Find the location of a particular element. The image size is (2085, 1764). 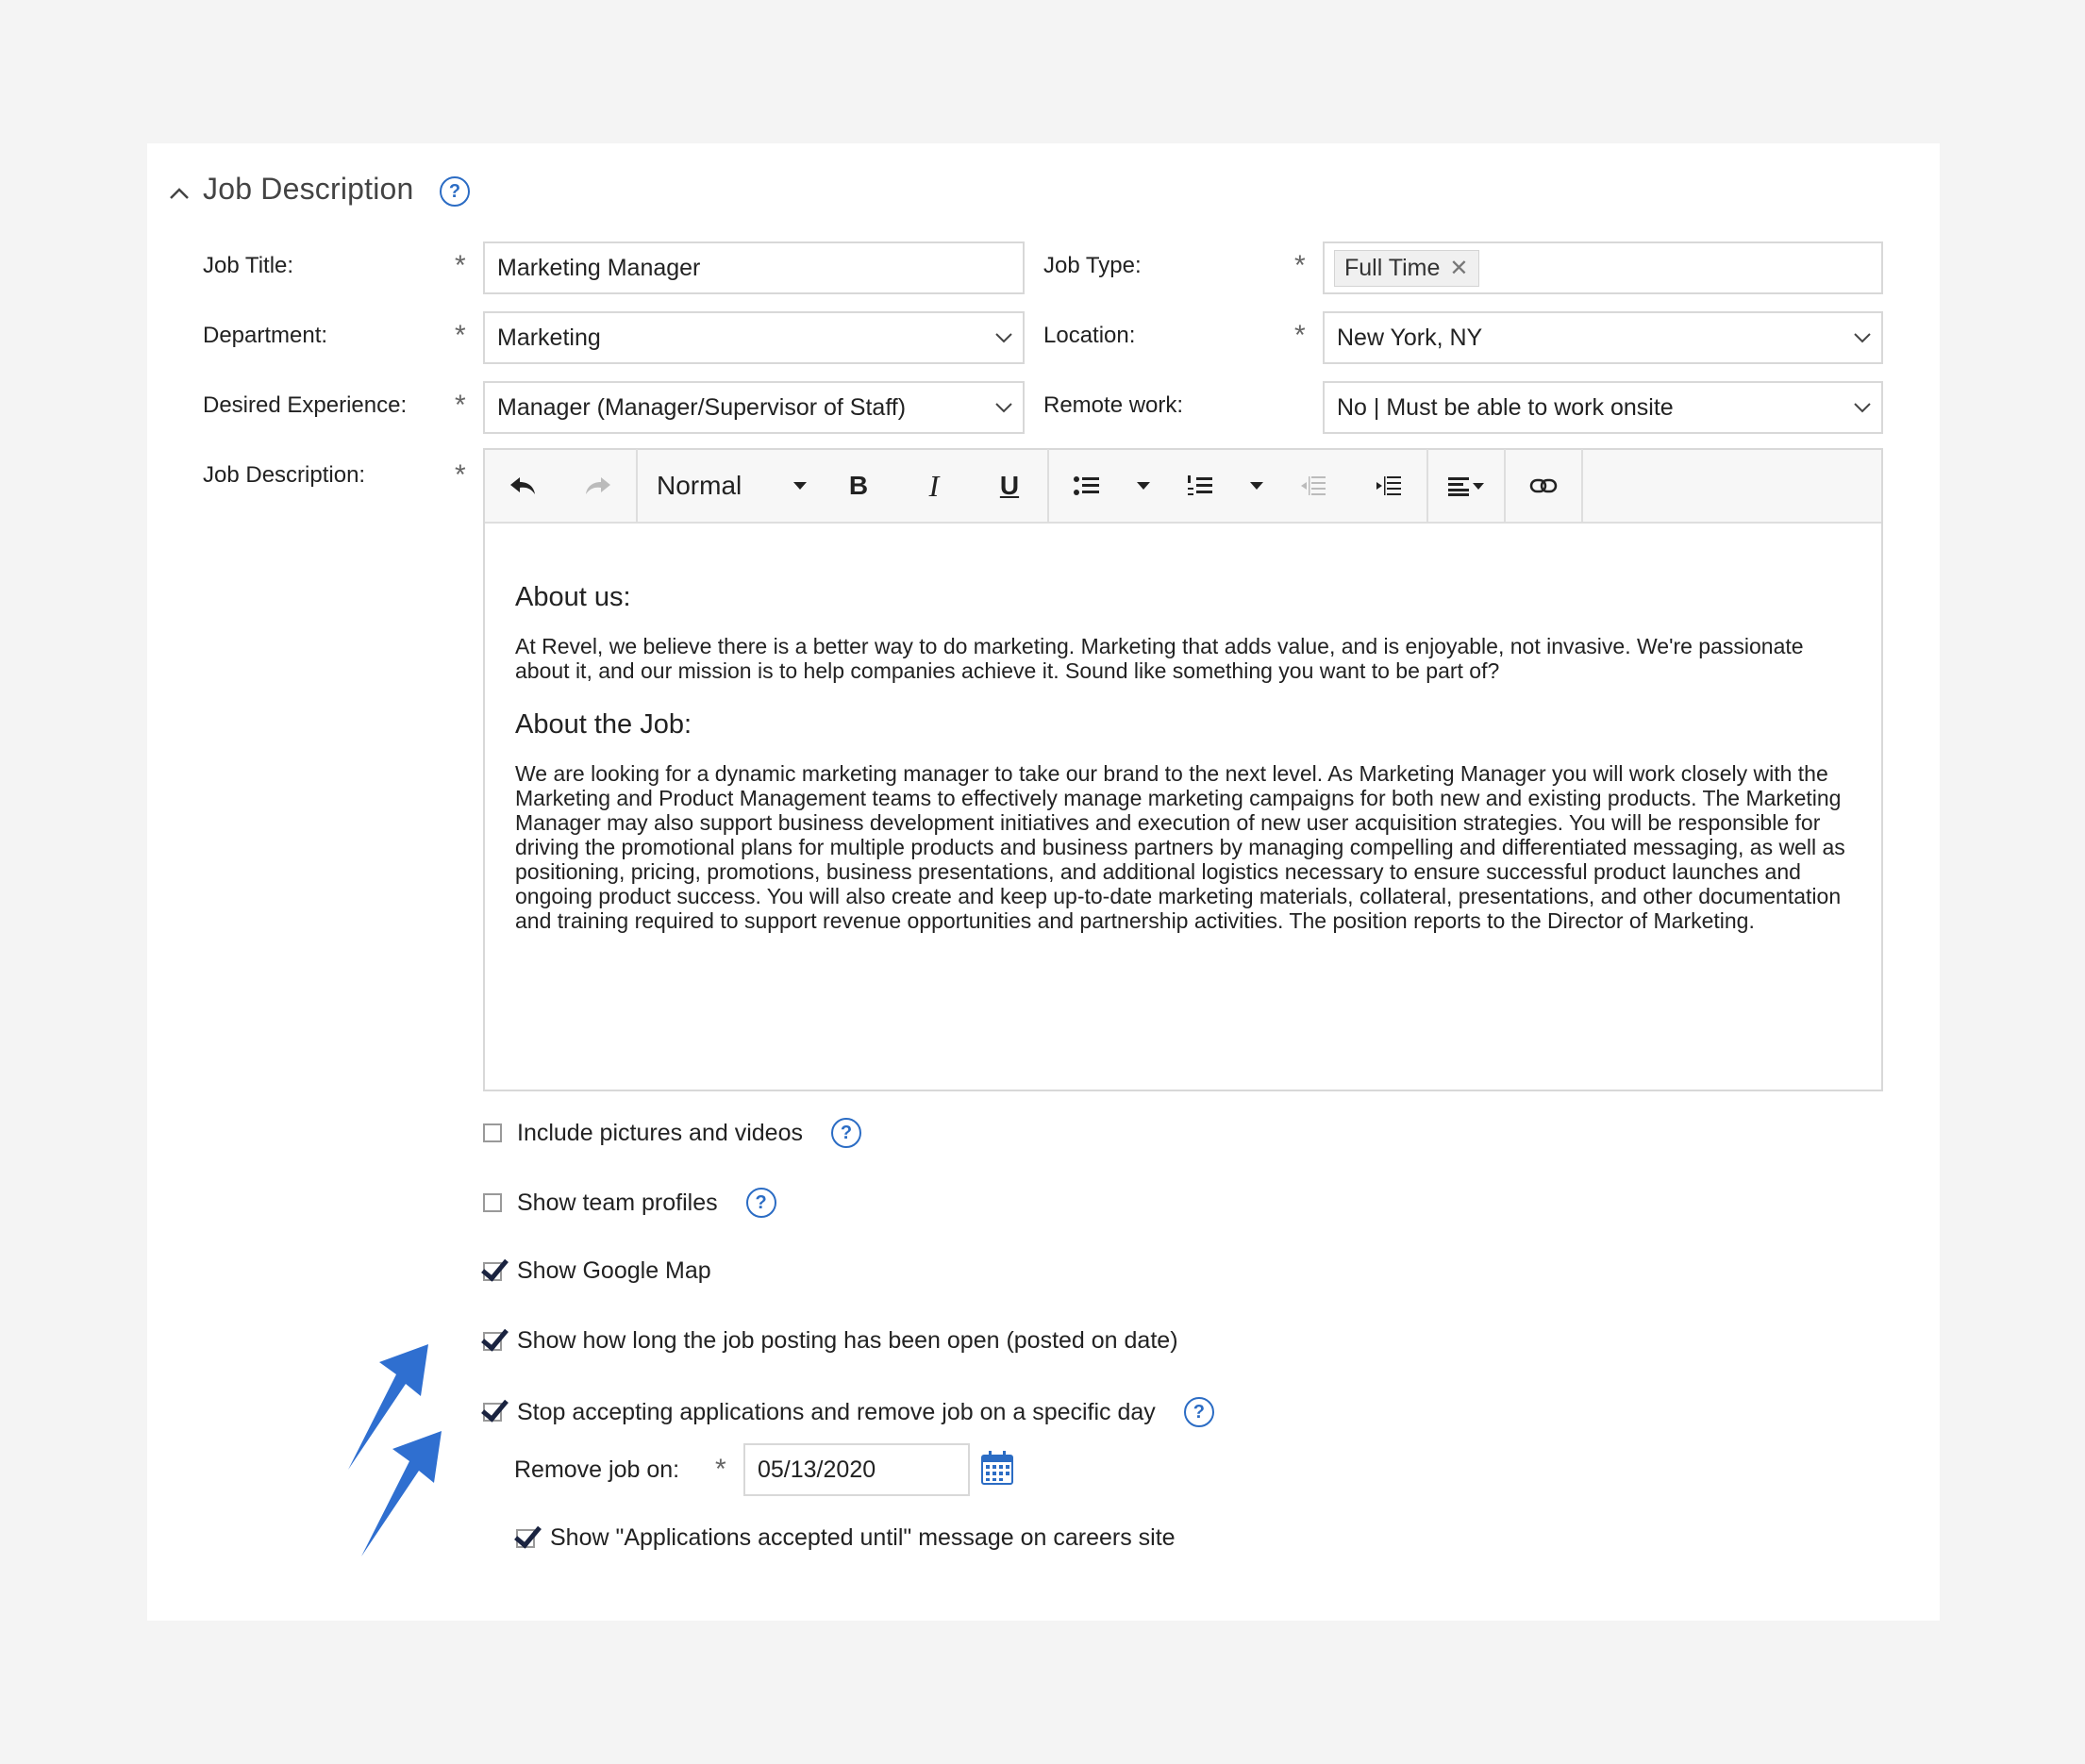

job-type-chip: Full Time ✕ is located at coordinates (1407, 268).